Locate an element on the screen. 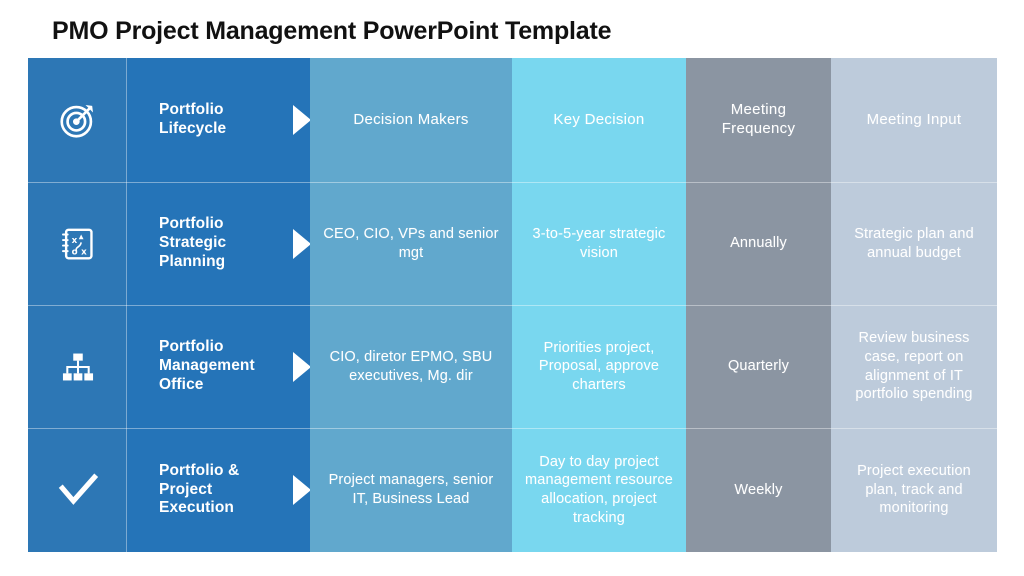  table-row-1-icon-cell is located at coordinates (77, 120).